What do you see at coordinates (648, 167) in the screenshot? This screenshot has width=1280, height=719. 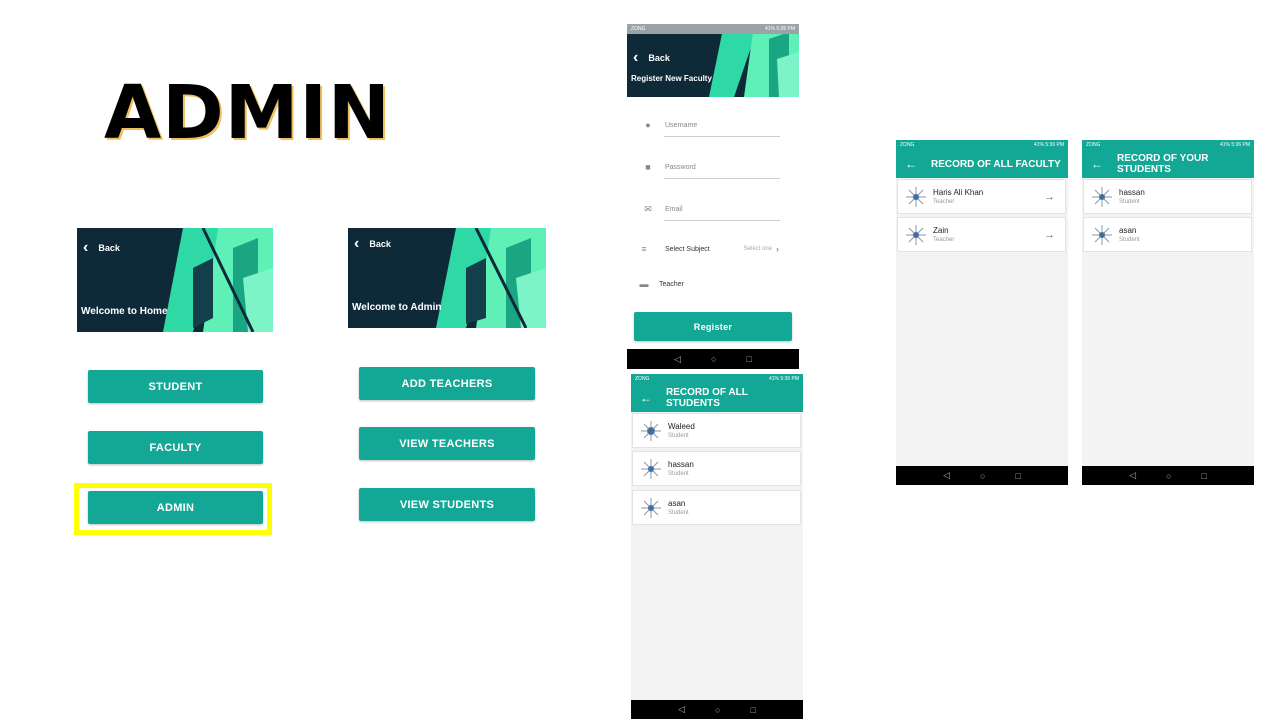 I see `lock-icon: ■` at bounding box center [648, 167].